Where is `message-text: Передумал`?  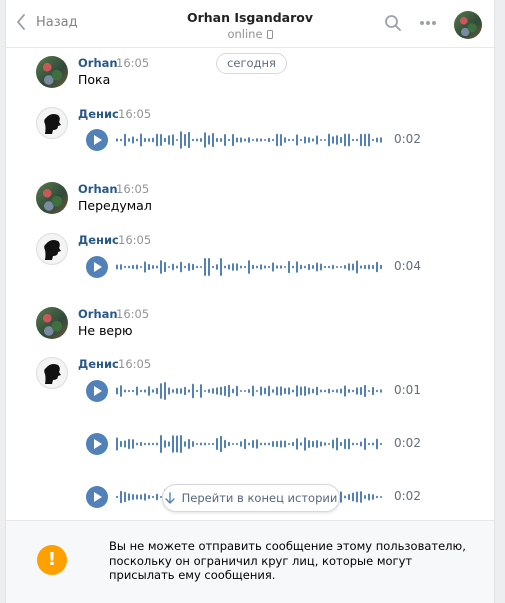
message-text: Передумал is located at coordinates (115, 205).